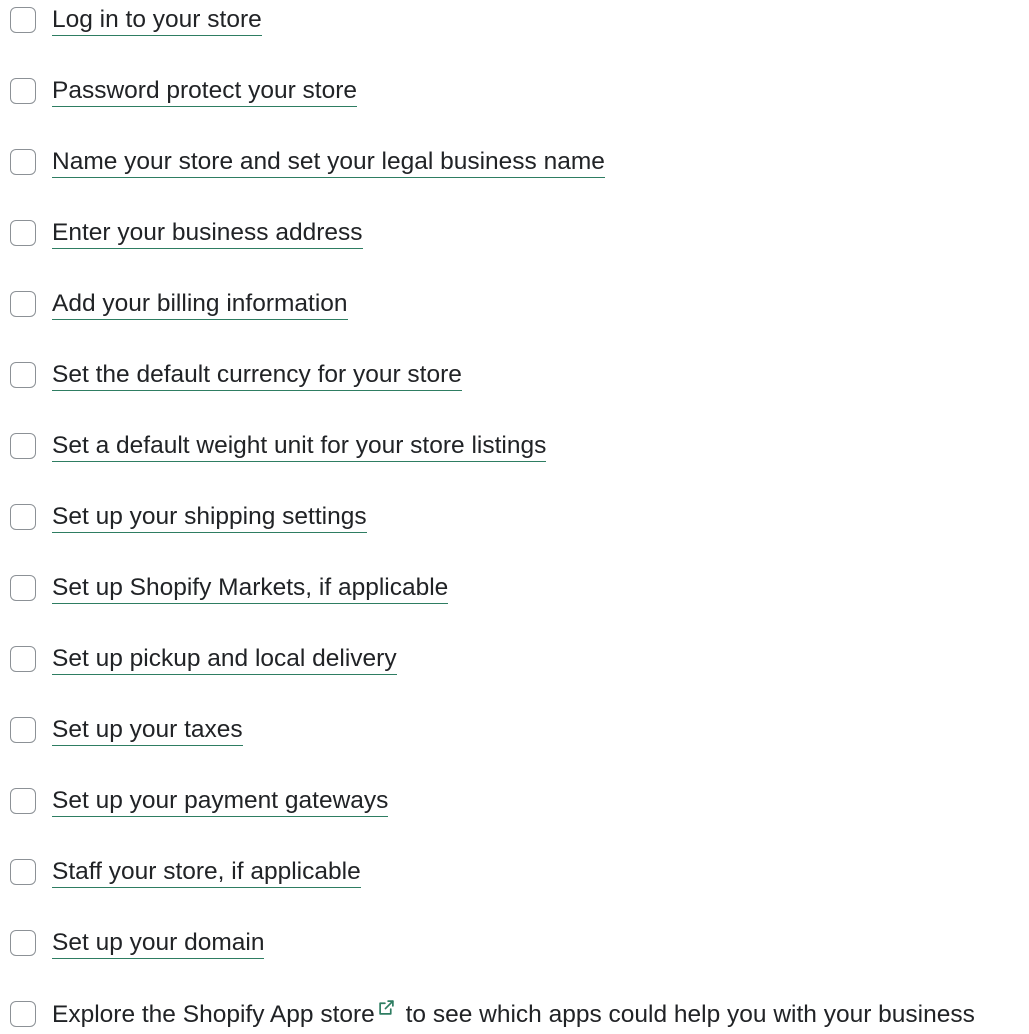 The height and width of the screenshot is (1034, 1029). What do you see at coordinates (514, 872) in the screenshot?
I see `checklist-item: Staff your store, if applicable` at bounding box center [514, 872].